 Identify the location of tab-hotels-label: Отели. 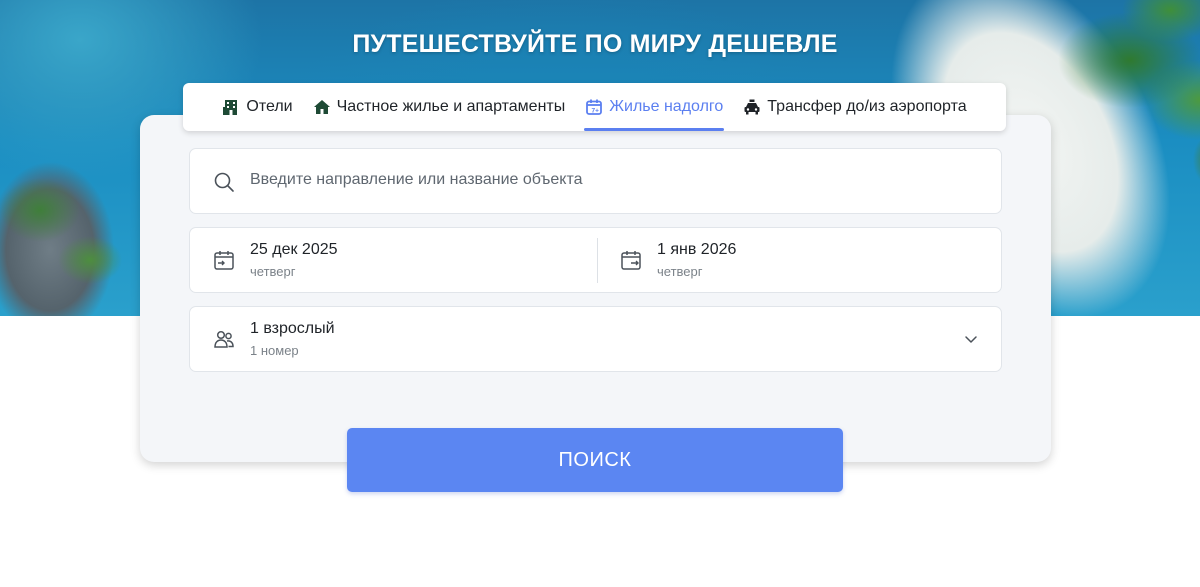
(269, 106).